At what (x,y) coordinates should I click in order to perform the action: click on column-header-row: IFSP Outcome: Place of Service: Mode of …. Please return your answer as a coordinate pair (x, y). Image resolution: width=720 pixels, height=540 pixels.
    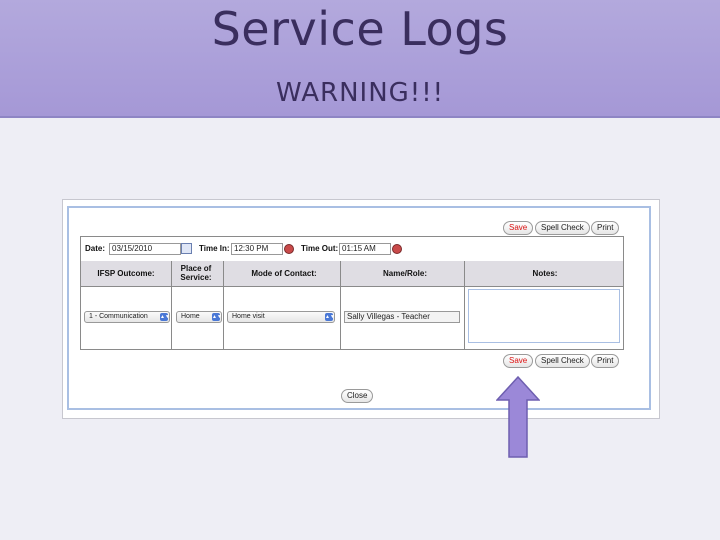
    Looking at the image, I should click on (352, 274).